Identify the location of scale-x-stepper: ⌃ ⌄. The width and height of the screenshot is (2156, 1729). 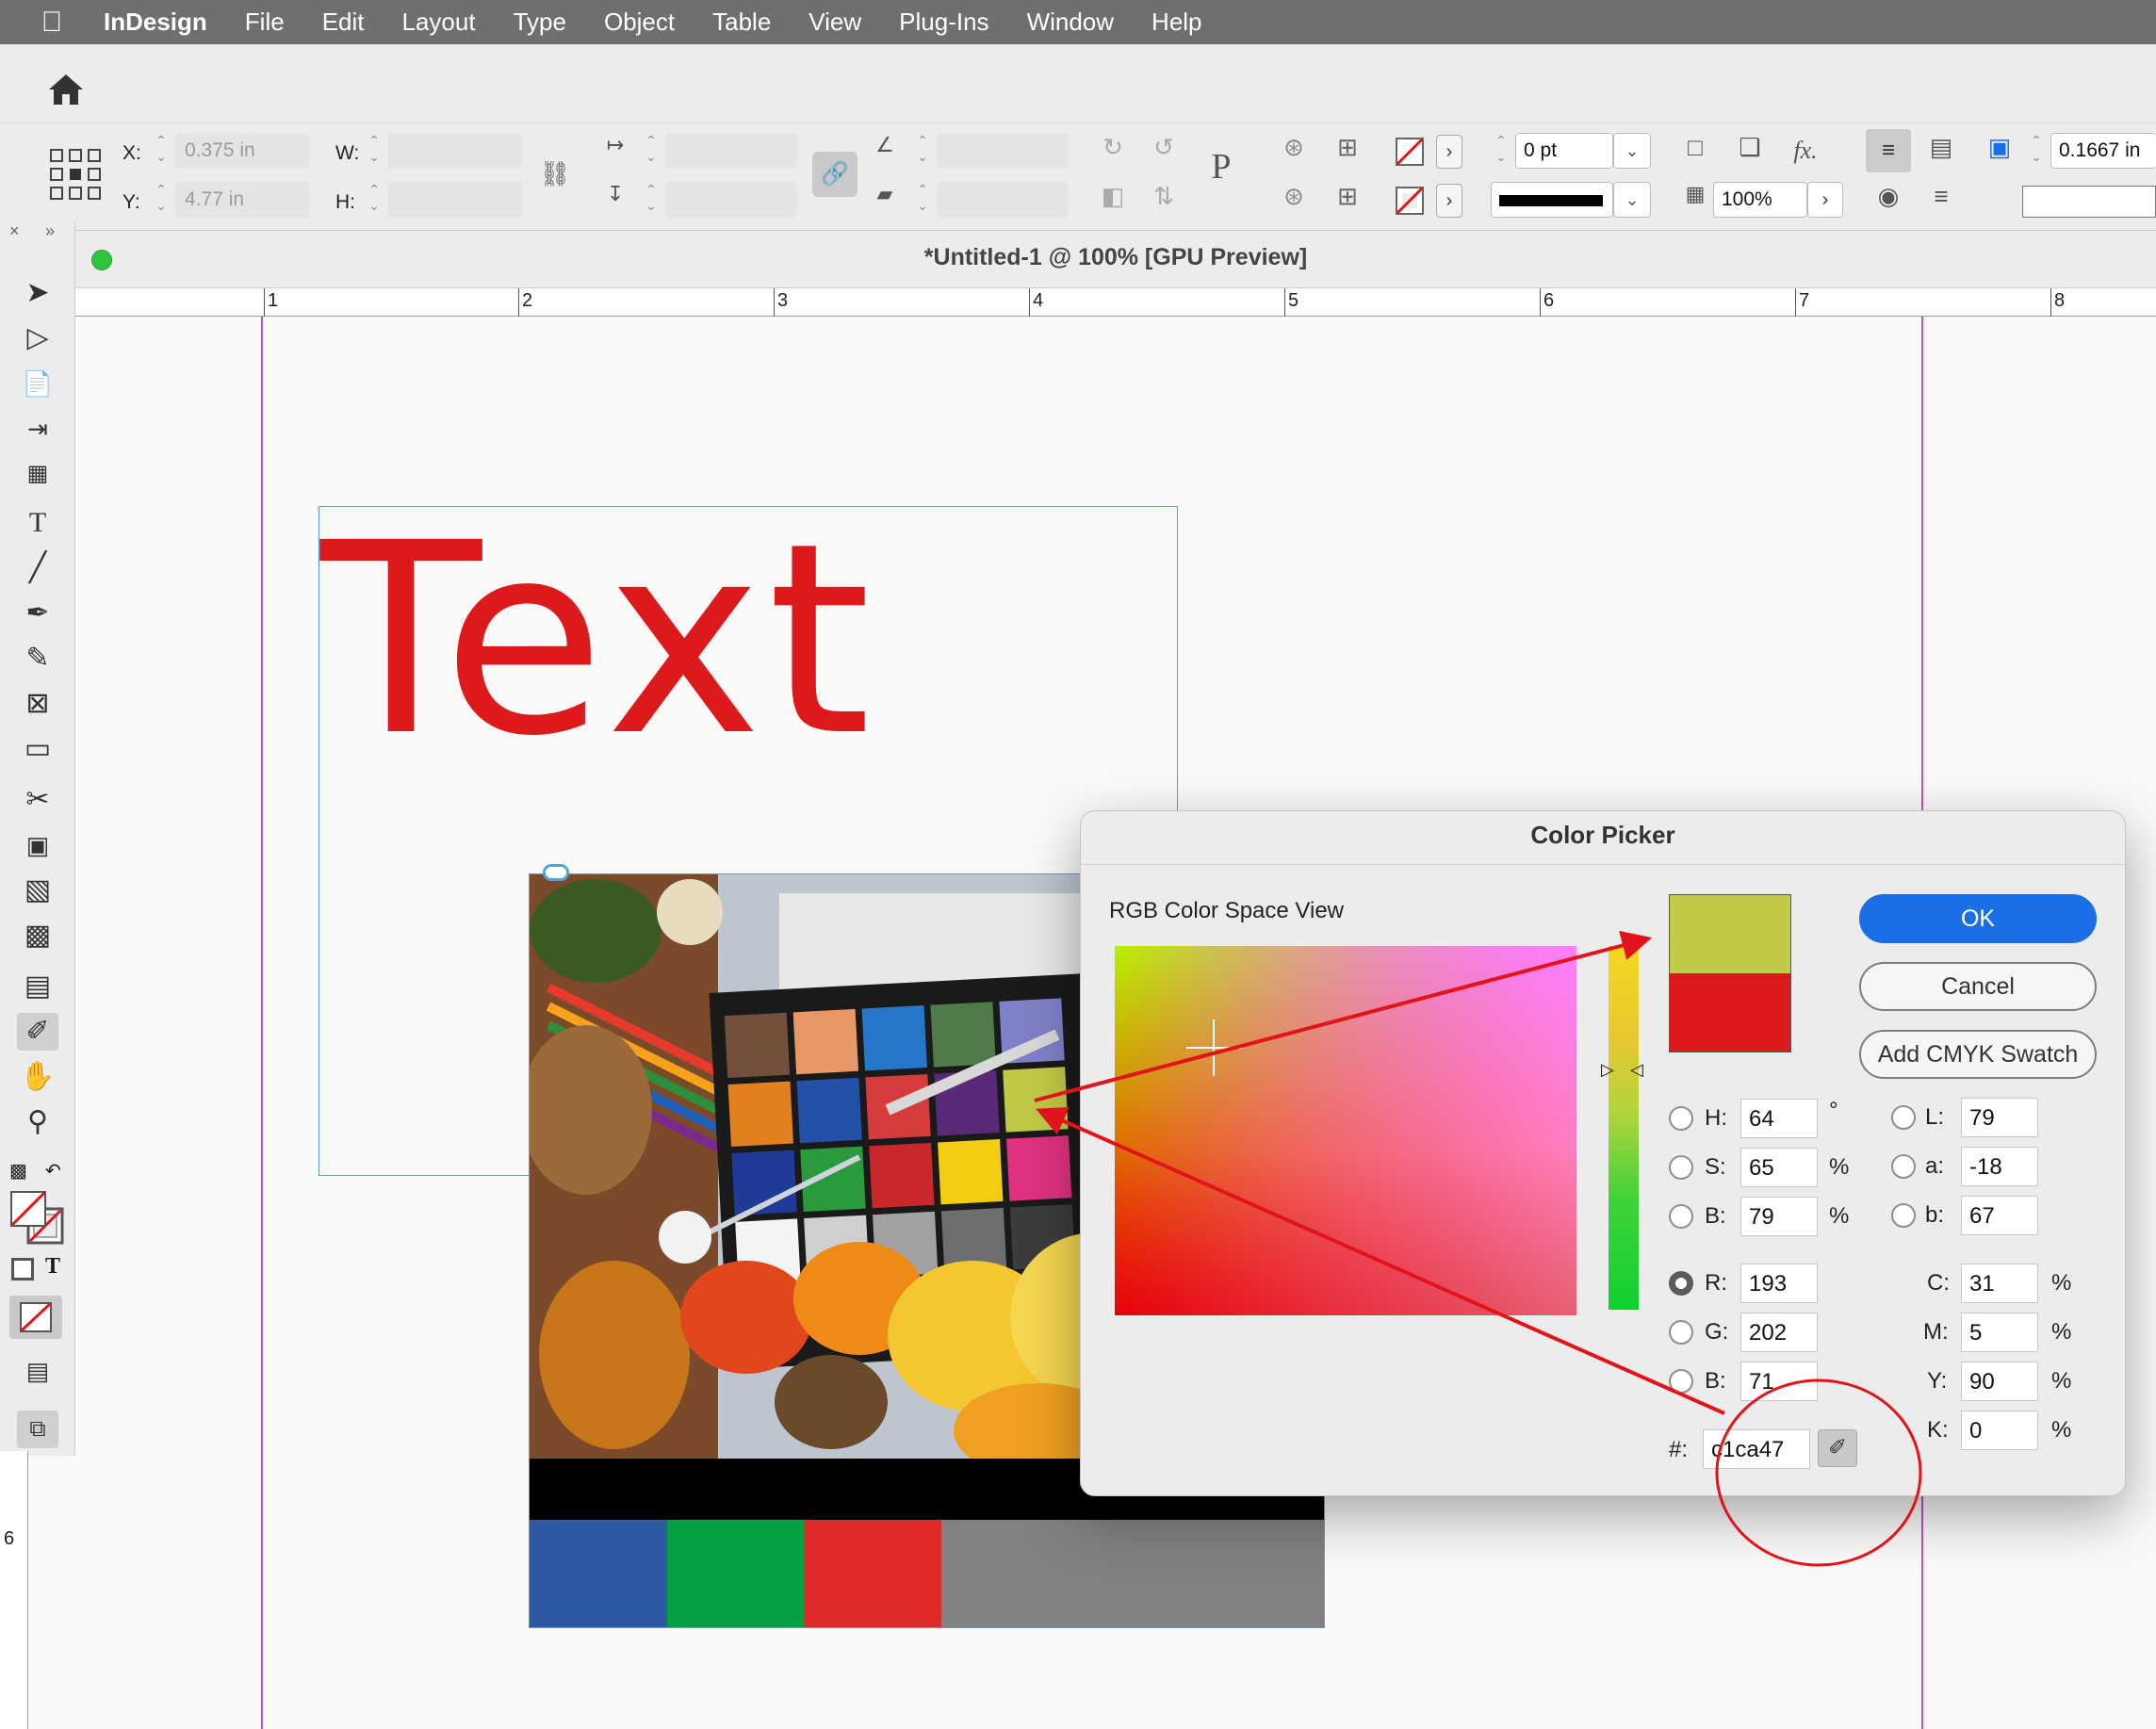
(651, 151).